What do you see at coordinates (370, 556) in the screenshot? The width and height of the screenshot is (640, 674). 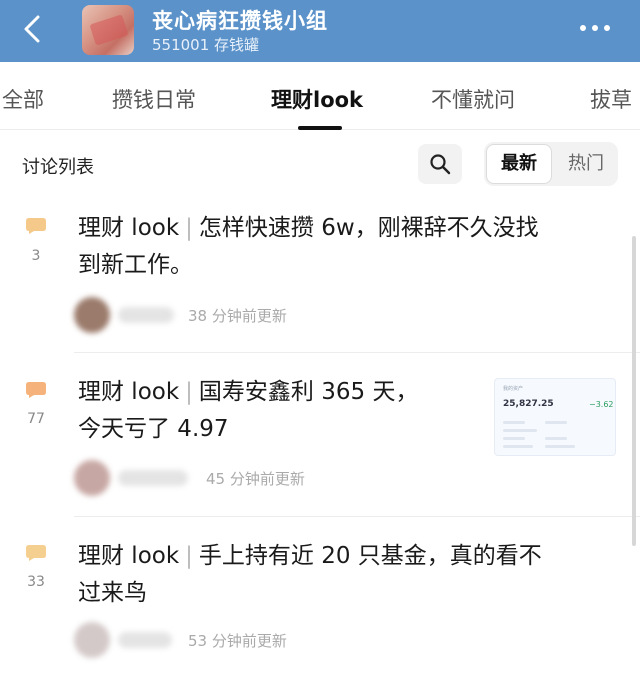 I see `post-title-line1: 手上持有近 20 只基金，真的看不` at bounding box center [370, 556].